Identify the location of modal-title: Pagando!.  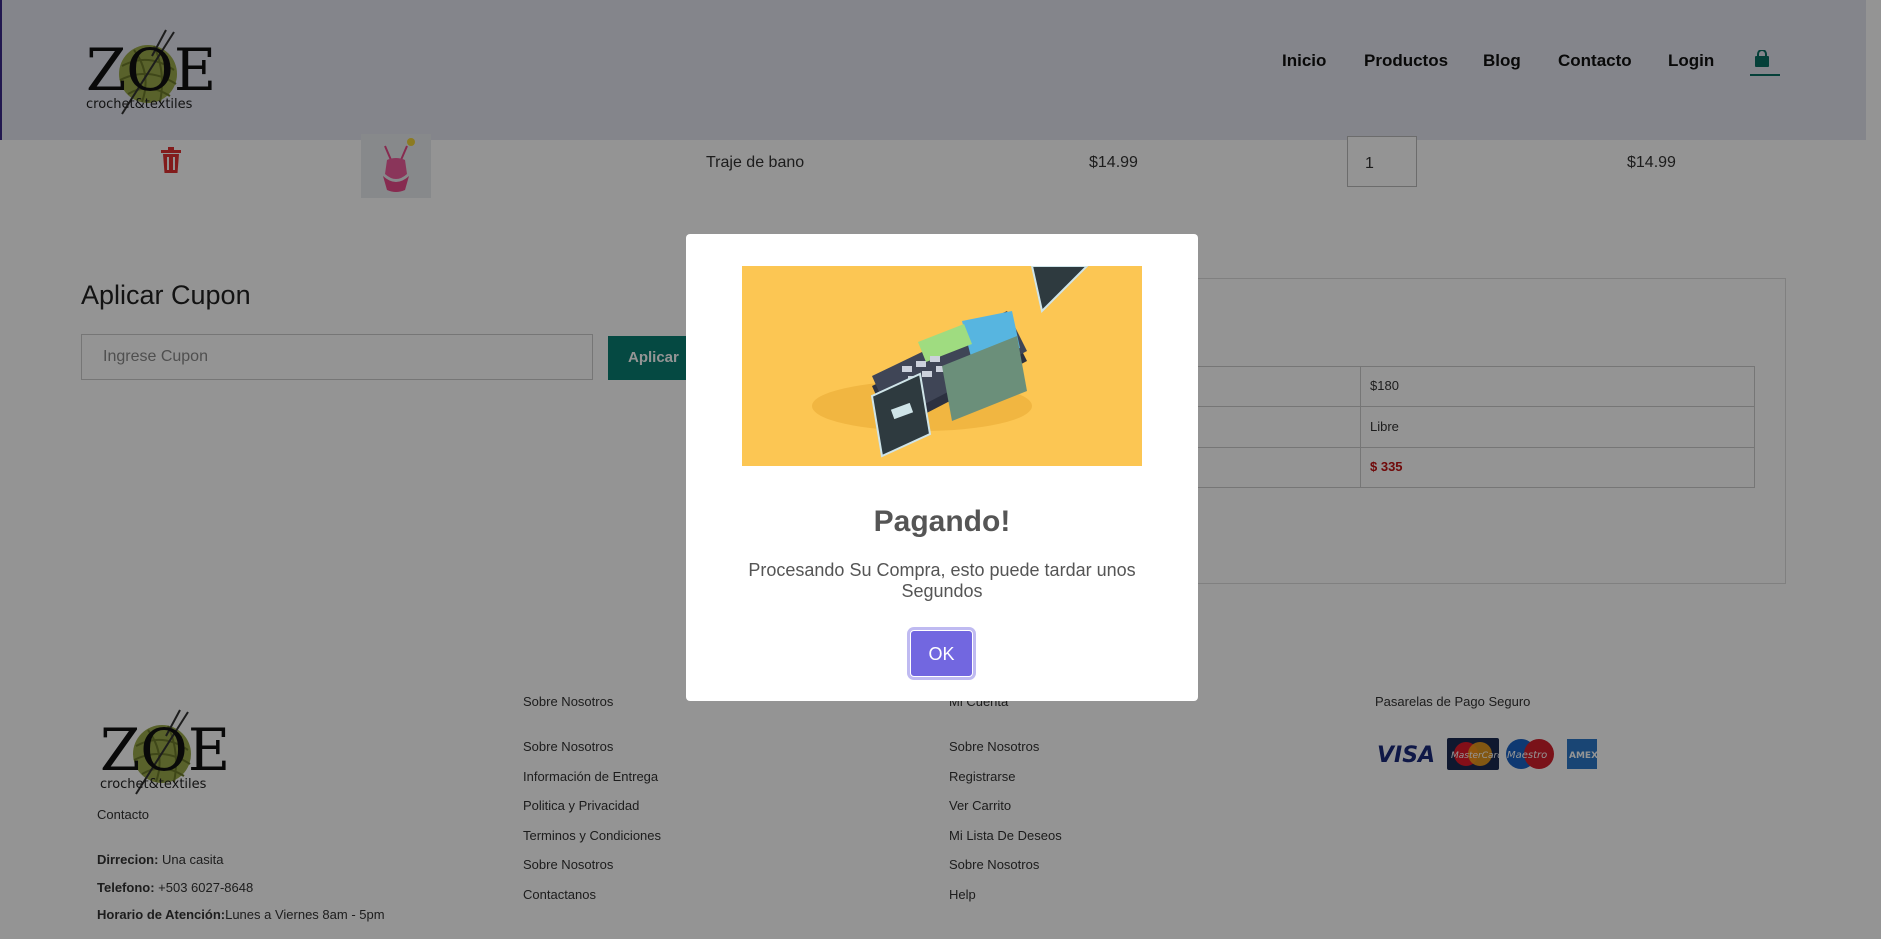
(942, 521).